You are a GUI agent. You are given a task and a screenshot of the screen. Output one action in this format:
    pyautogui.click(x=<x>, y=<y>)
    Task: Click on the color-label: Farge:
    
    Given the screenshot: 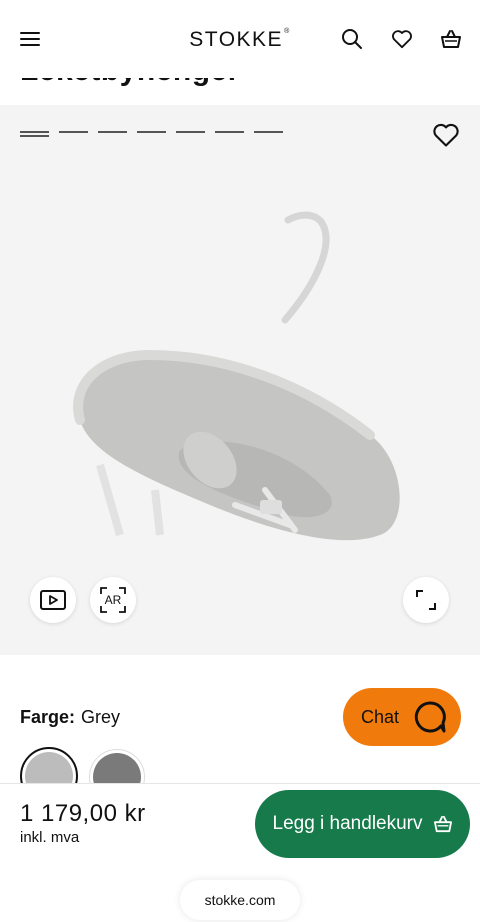 What is the action you would take?
    pyautogui.click(x=48, y=717)
    